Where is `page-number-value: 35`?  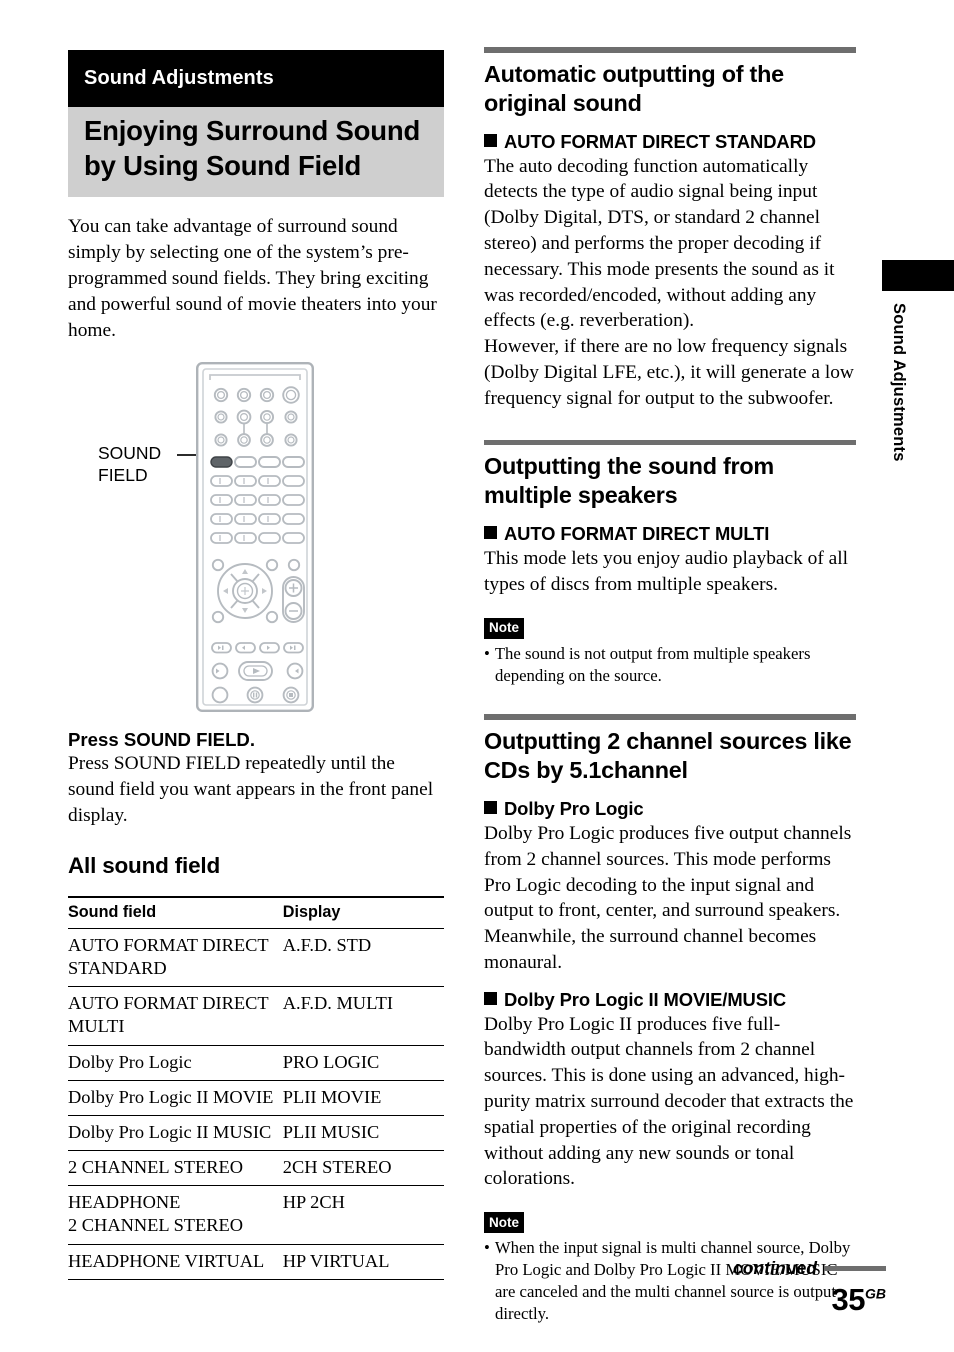 page-number-value: 35 is located at coordinates (848, 1299).